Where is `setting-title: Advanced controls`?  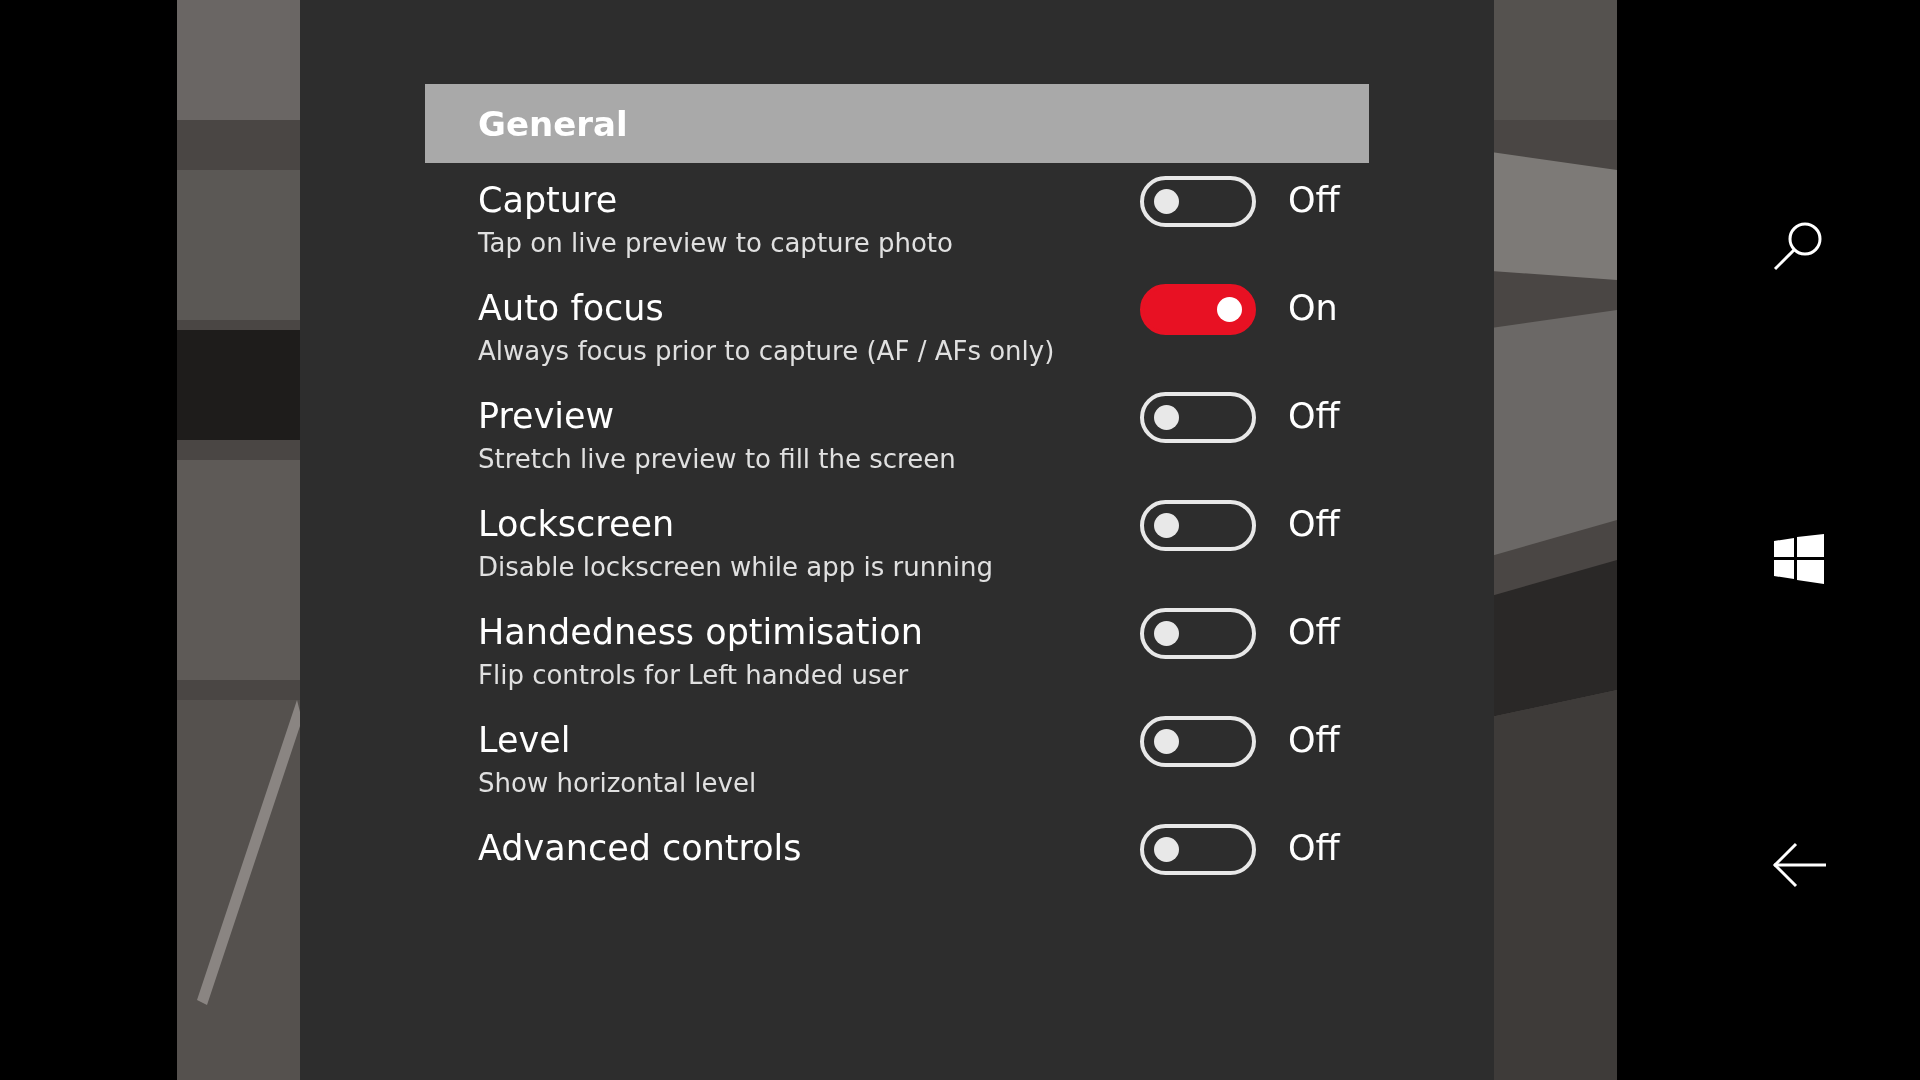 setting-title: Advanced controls is located at coordinates (640, 848).